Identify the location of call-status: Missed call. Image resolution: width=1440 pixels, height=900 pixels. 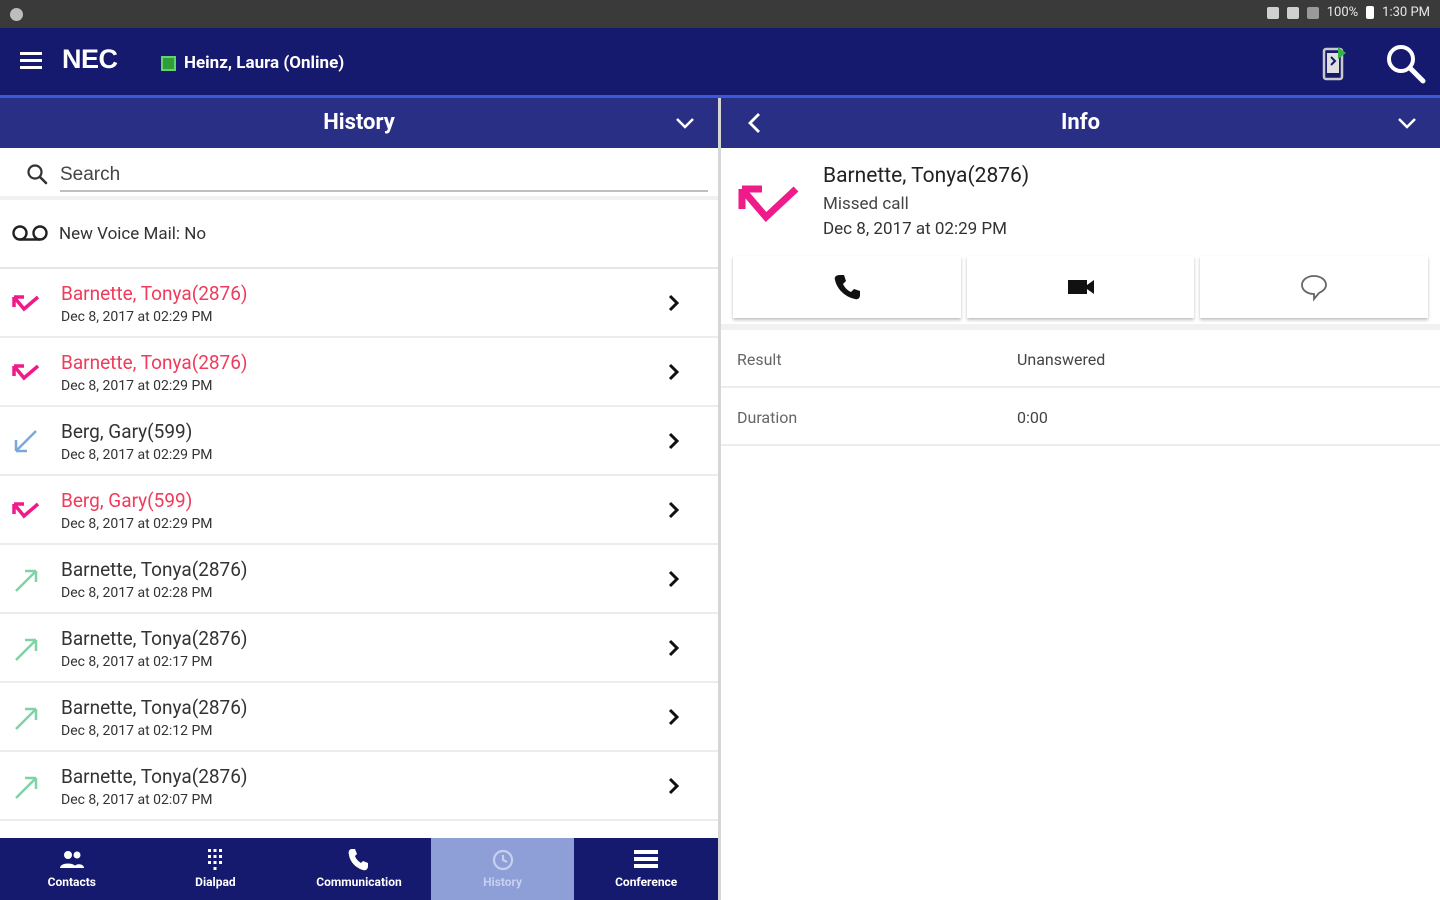
(866, 204).